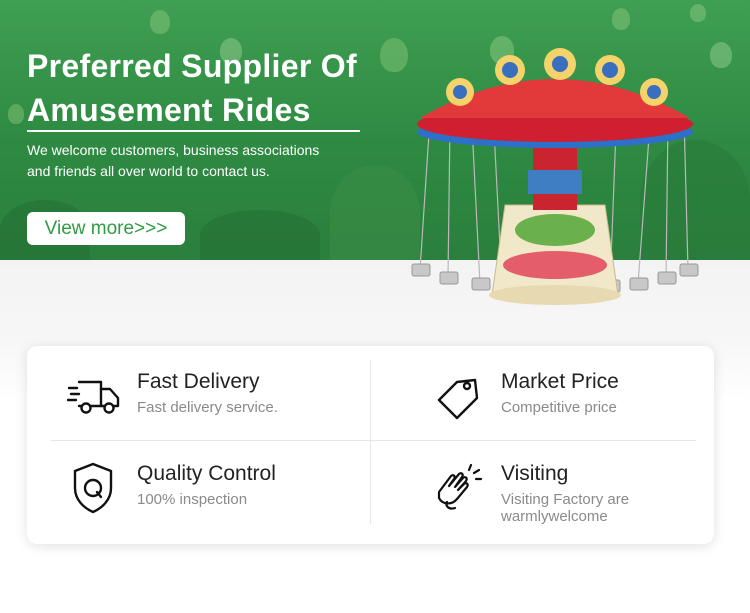 This screenshot has height=613, width=750. What do you see at coordinates (106, 228) in the screenshot?
I see `view-more-button: View more>>>` at bounding box center [106, 228].